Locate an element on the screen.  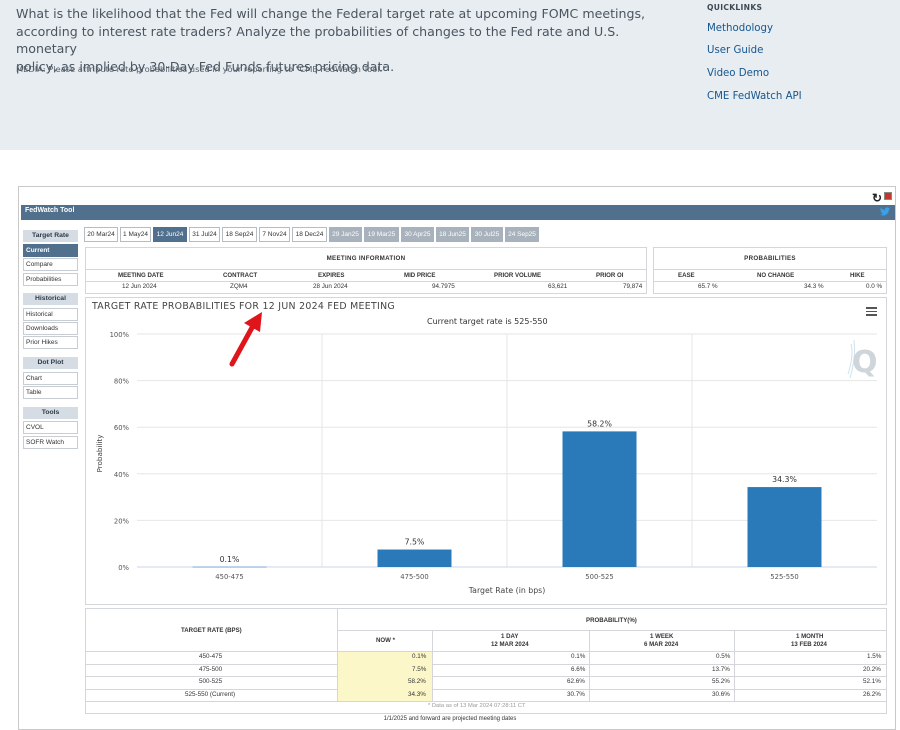
tool-header-bar: FedWatch Tool is located at coordinates (458, 212).